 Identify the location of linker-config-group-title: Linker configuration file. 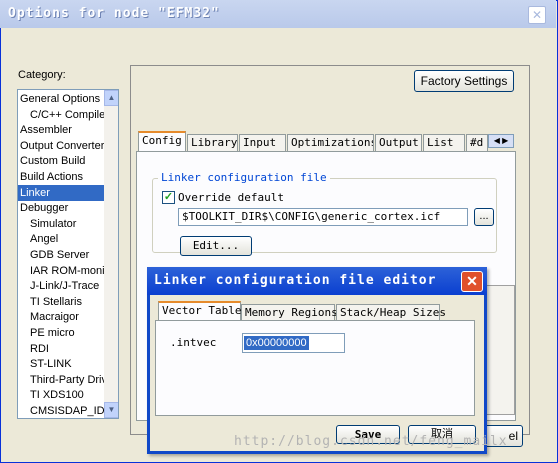
(244, 177).